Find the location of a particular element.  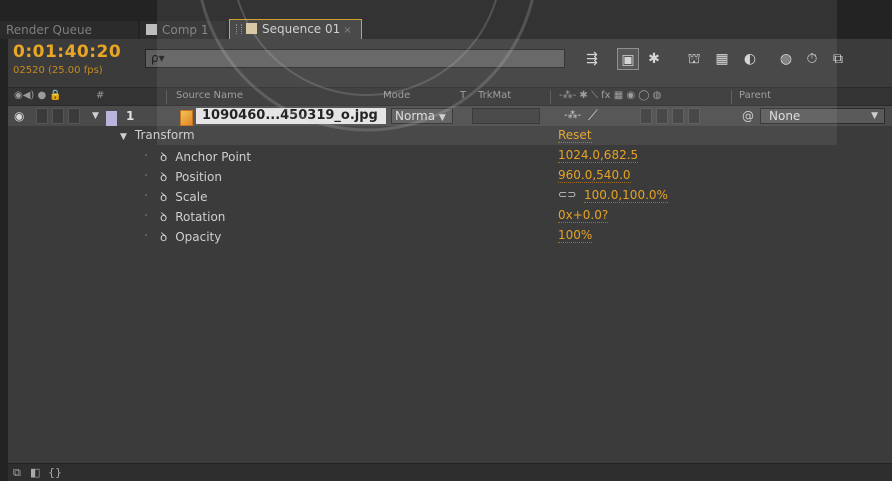

layer-number: 1 is located at coordinates (130, 116).